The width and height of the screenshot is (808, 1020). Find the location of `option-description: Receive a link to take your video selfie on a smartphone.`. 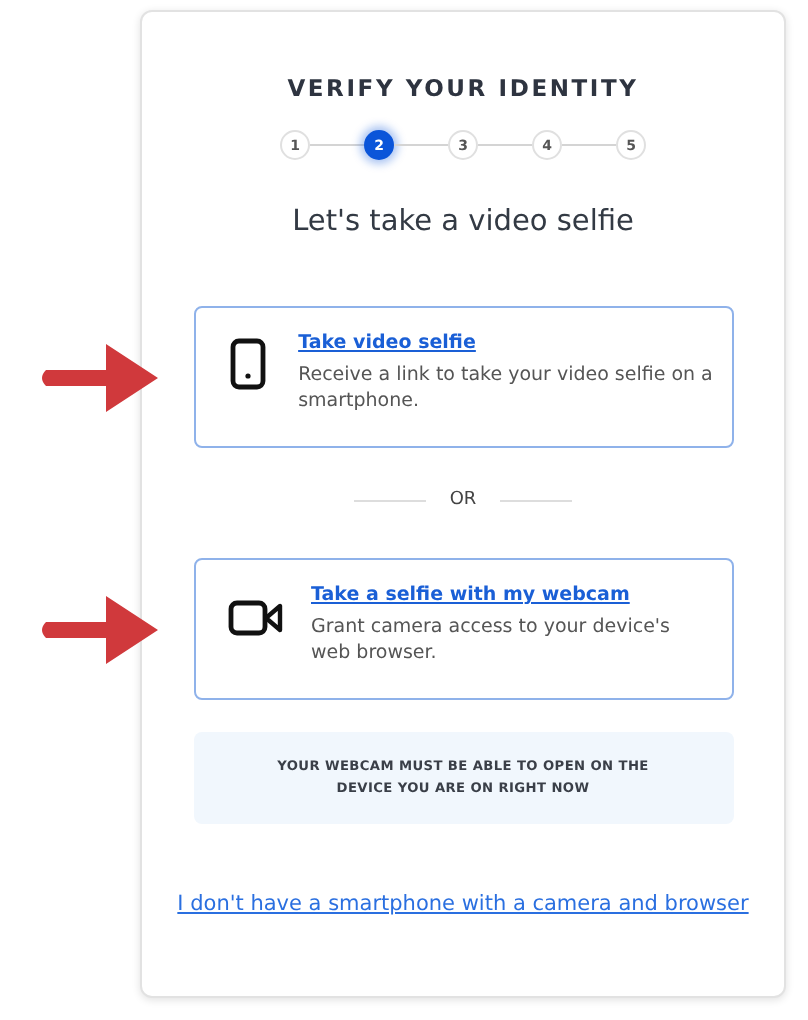

option-description: Receive a link to take your video selfie on a smartphone. is located at coordinates (506, 390).